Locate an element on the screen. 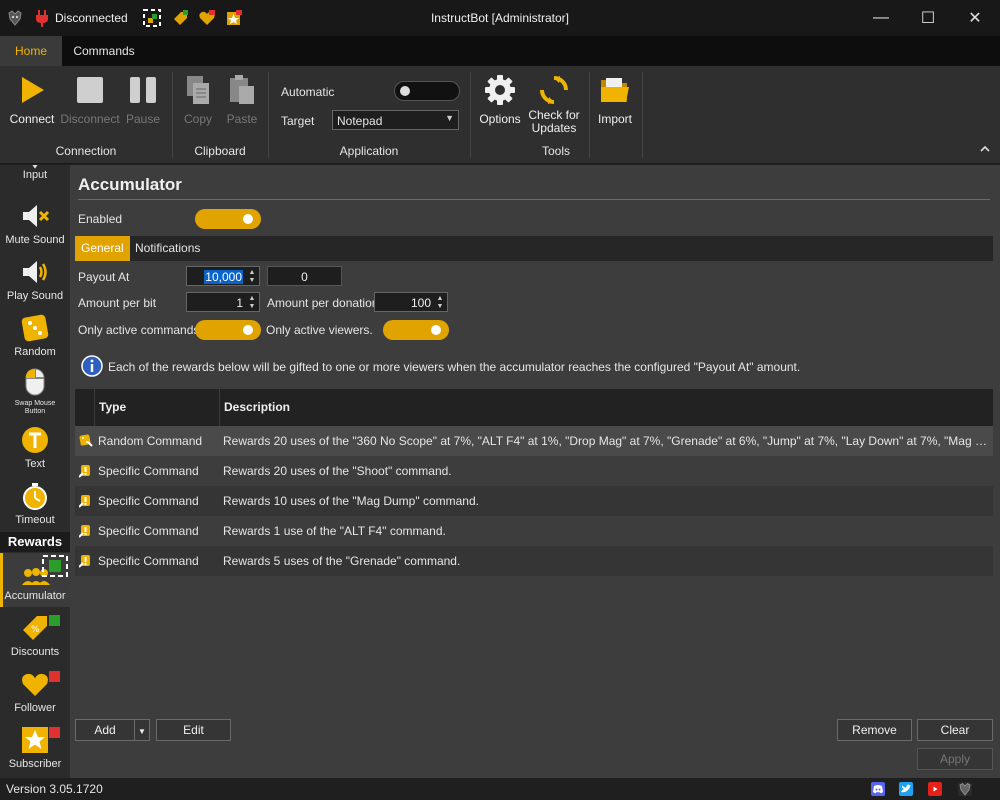 This screenshot has width=1000, height=800. nav-item-timeout: Timeout is located at coordinates (35, 503).